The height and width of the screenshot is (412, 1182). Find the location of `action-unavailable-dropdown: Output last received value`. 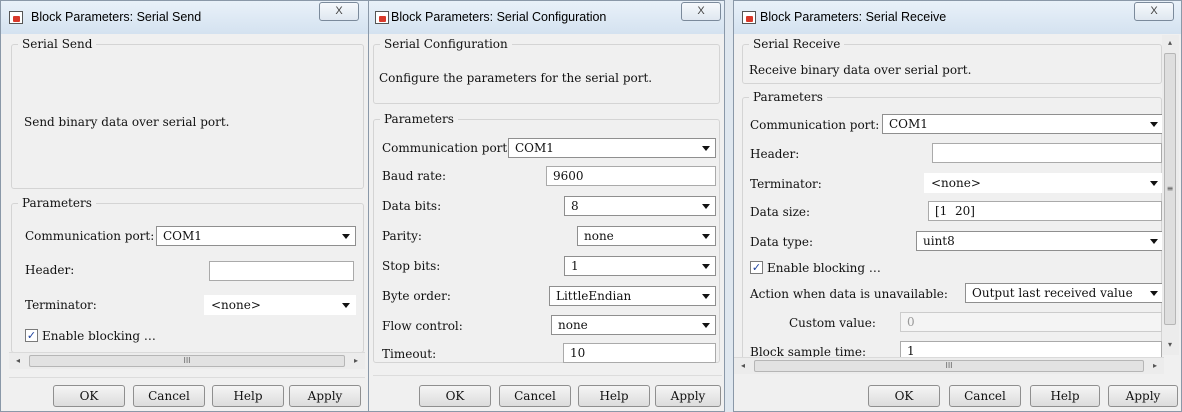

action-unavailable-dropdown: Output last received value is located at coordinates (1064, 293).